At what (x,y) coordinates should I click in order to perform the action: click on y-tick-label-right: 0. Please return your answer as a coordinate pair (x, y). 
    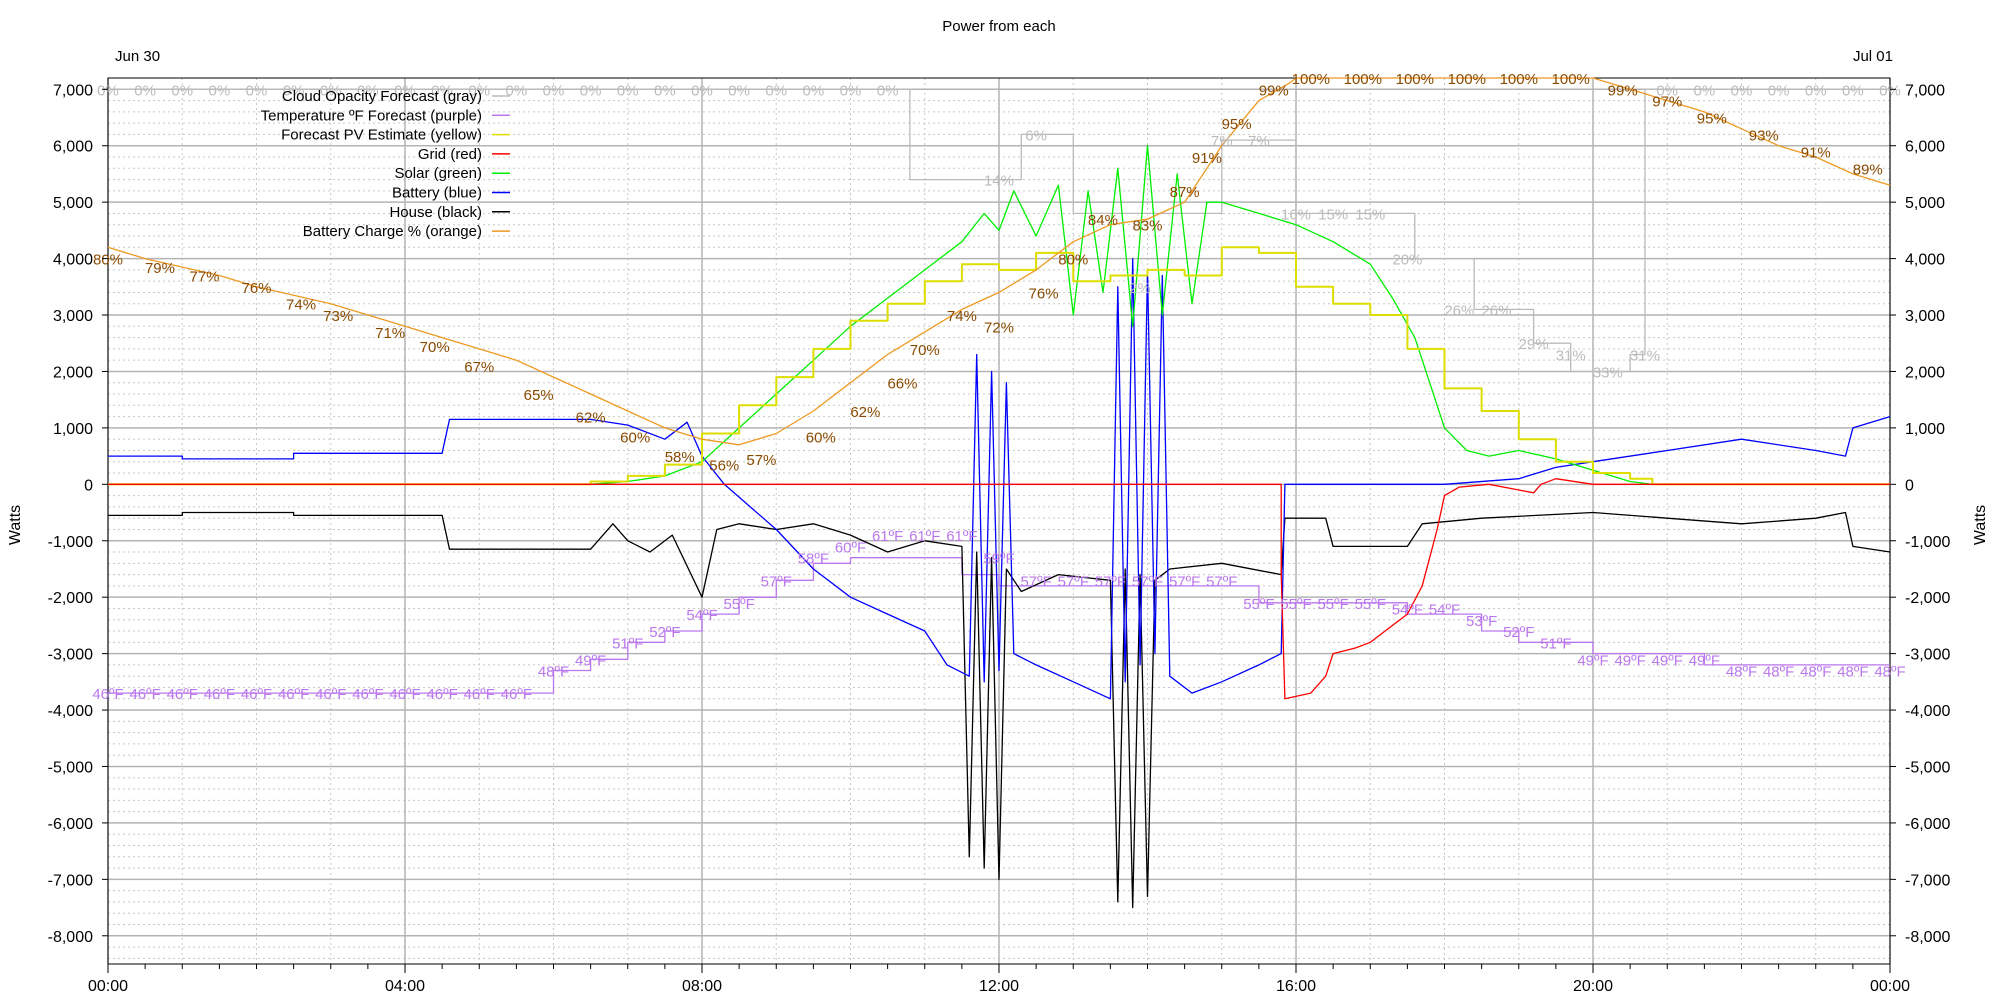
    Looking at the image, I should click on (1909, 485).